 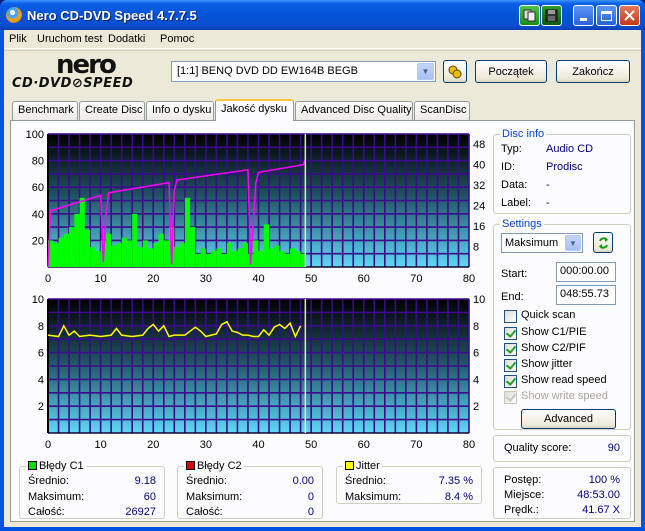 What do you see at coordinates (32, 465) in the screenshot?
I see `c1-color-swatch` at bounding box center [32, 465].